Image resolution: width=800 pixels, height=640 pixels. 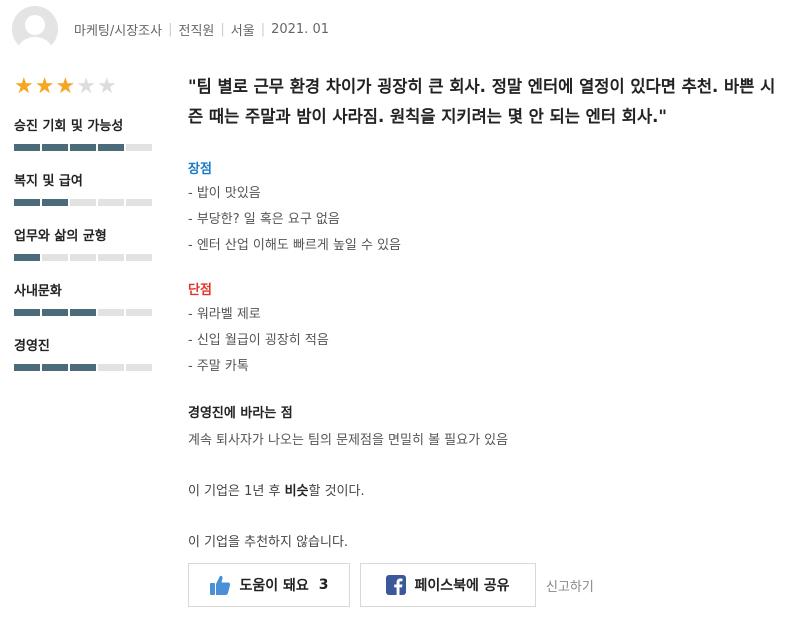 What do you see at coordinates (69, 126) in the screenshot?
I see `rating-category-label: 승진 기회 및 가능성` at bounding box center [69, 126].